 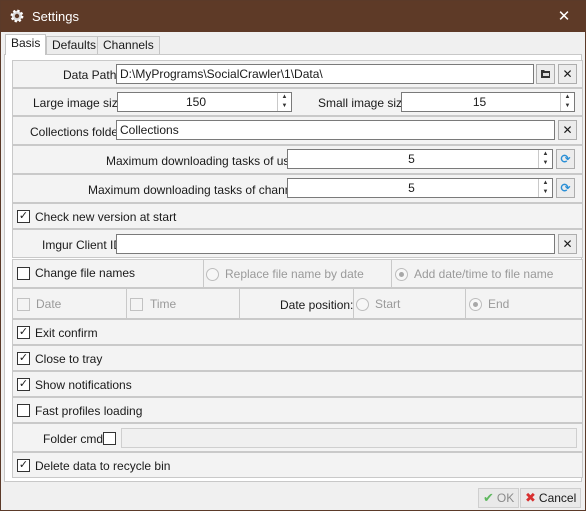 What do you see at coordinates (335, 244) in the screenshot?
I see `imgur-client-id-input` at bounding box center [335, 244].